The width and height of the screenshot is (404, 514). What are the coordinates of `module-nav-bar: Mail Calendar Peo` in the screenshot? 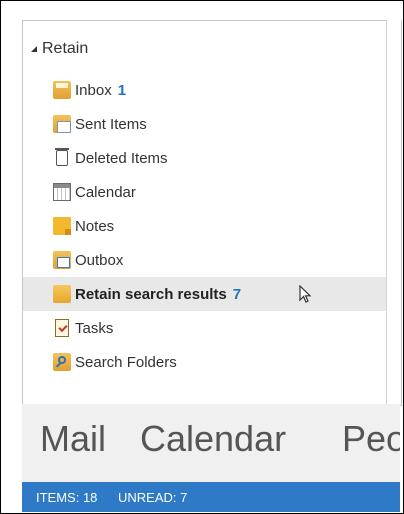 It's located at (211, 443).